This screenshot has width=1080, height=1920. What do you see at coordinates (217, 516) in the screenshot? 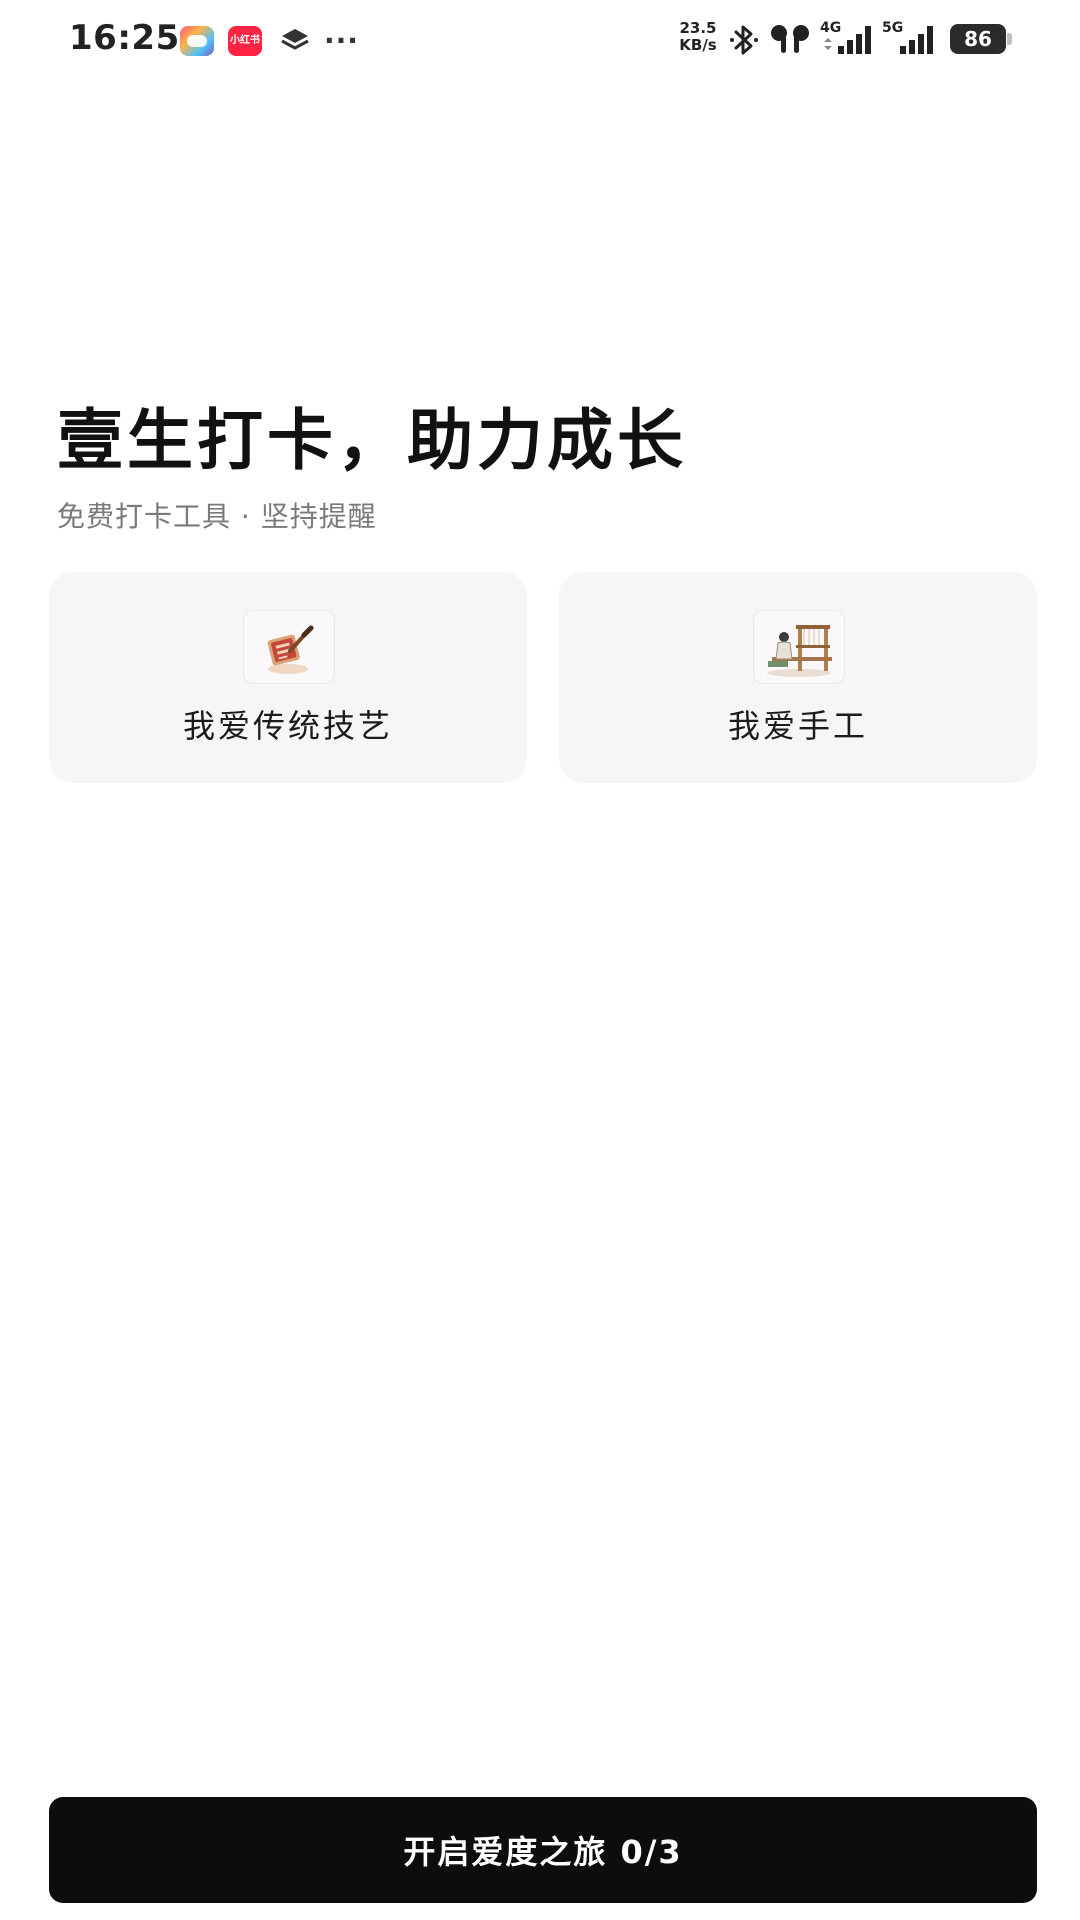
I see `page-subtitle: 免费打卡工具 · 坚持提醒` at bounding box center [217, 516].